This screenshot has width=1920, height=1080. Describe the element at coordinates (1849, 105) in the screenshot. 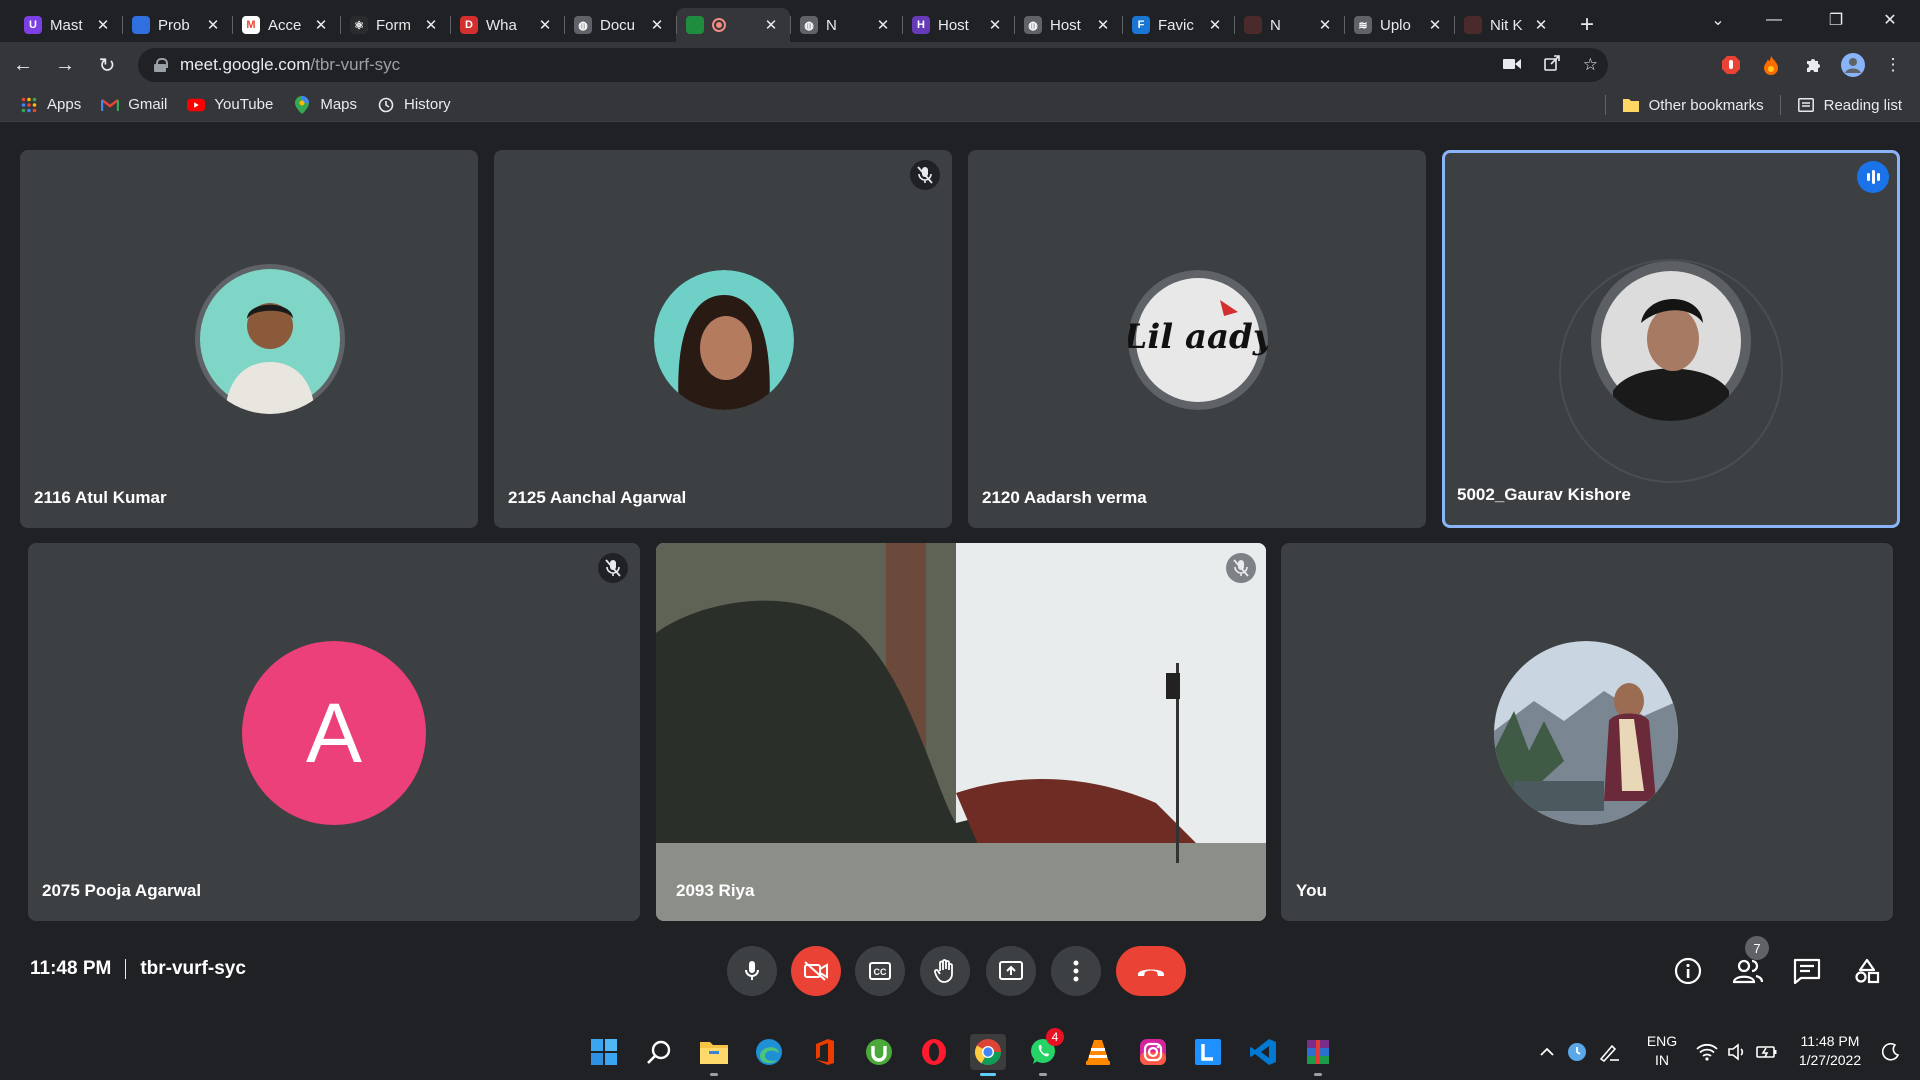

I see `reading-list-button: Reading list` at that location.